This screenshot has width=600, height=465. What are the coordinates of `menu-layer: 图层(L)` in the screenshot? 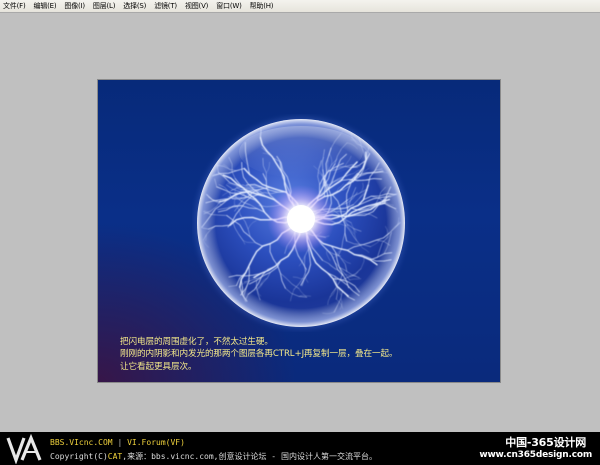 It's located at (104, 6).